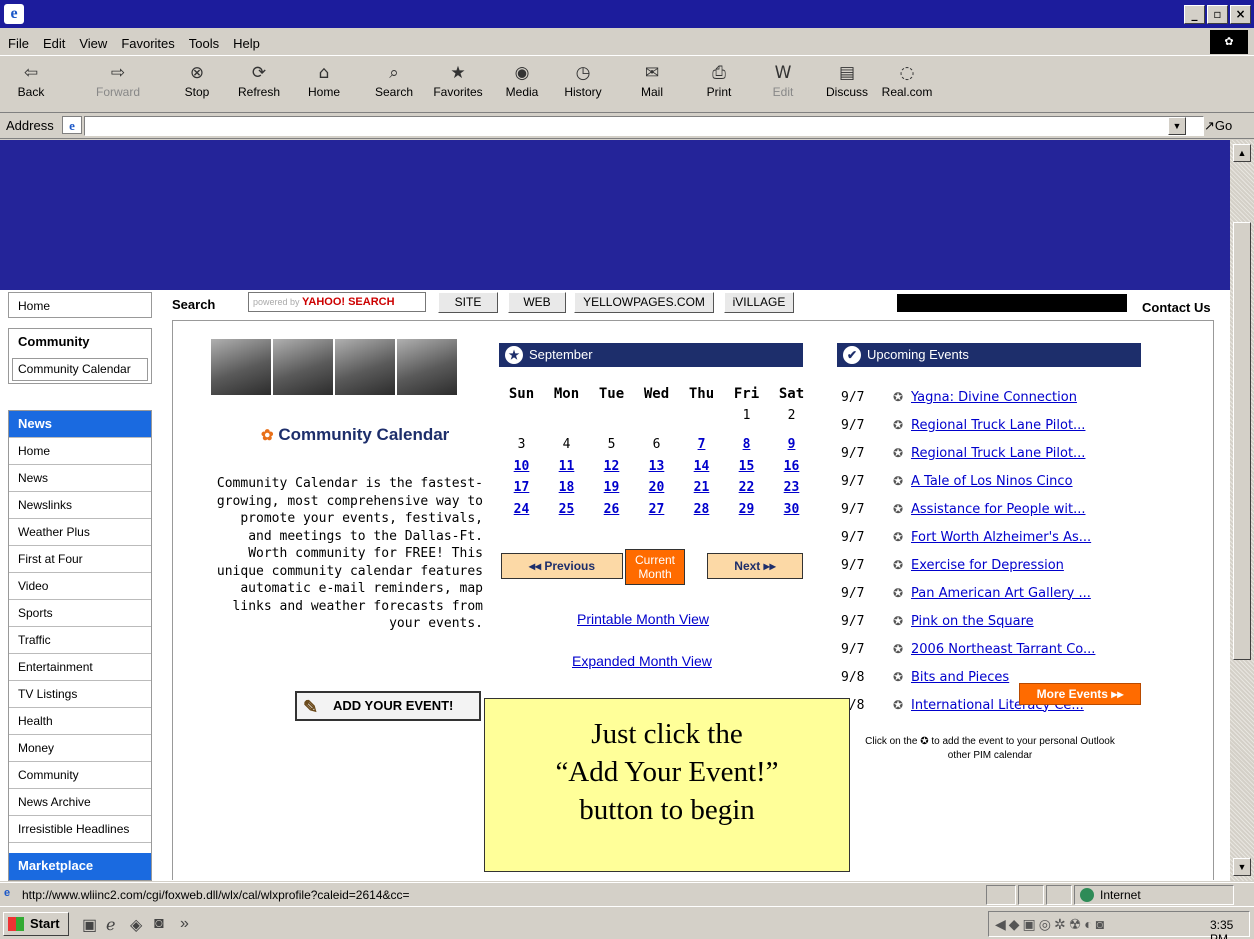 The width and height of the screenshot is (1254, 939). Describe the element at coordinates (1217, 14) in the screenshot. I see `maximize-button: ▫` at that location.